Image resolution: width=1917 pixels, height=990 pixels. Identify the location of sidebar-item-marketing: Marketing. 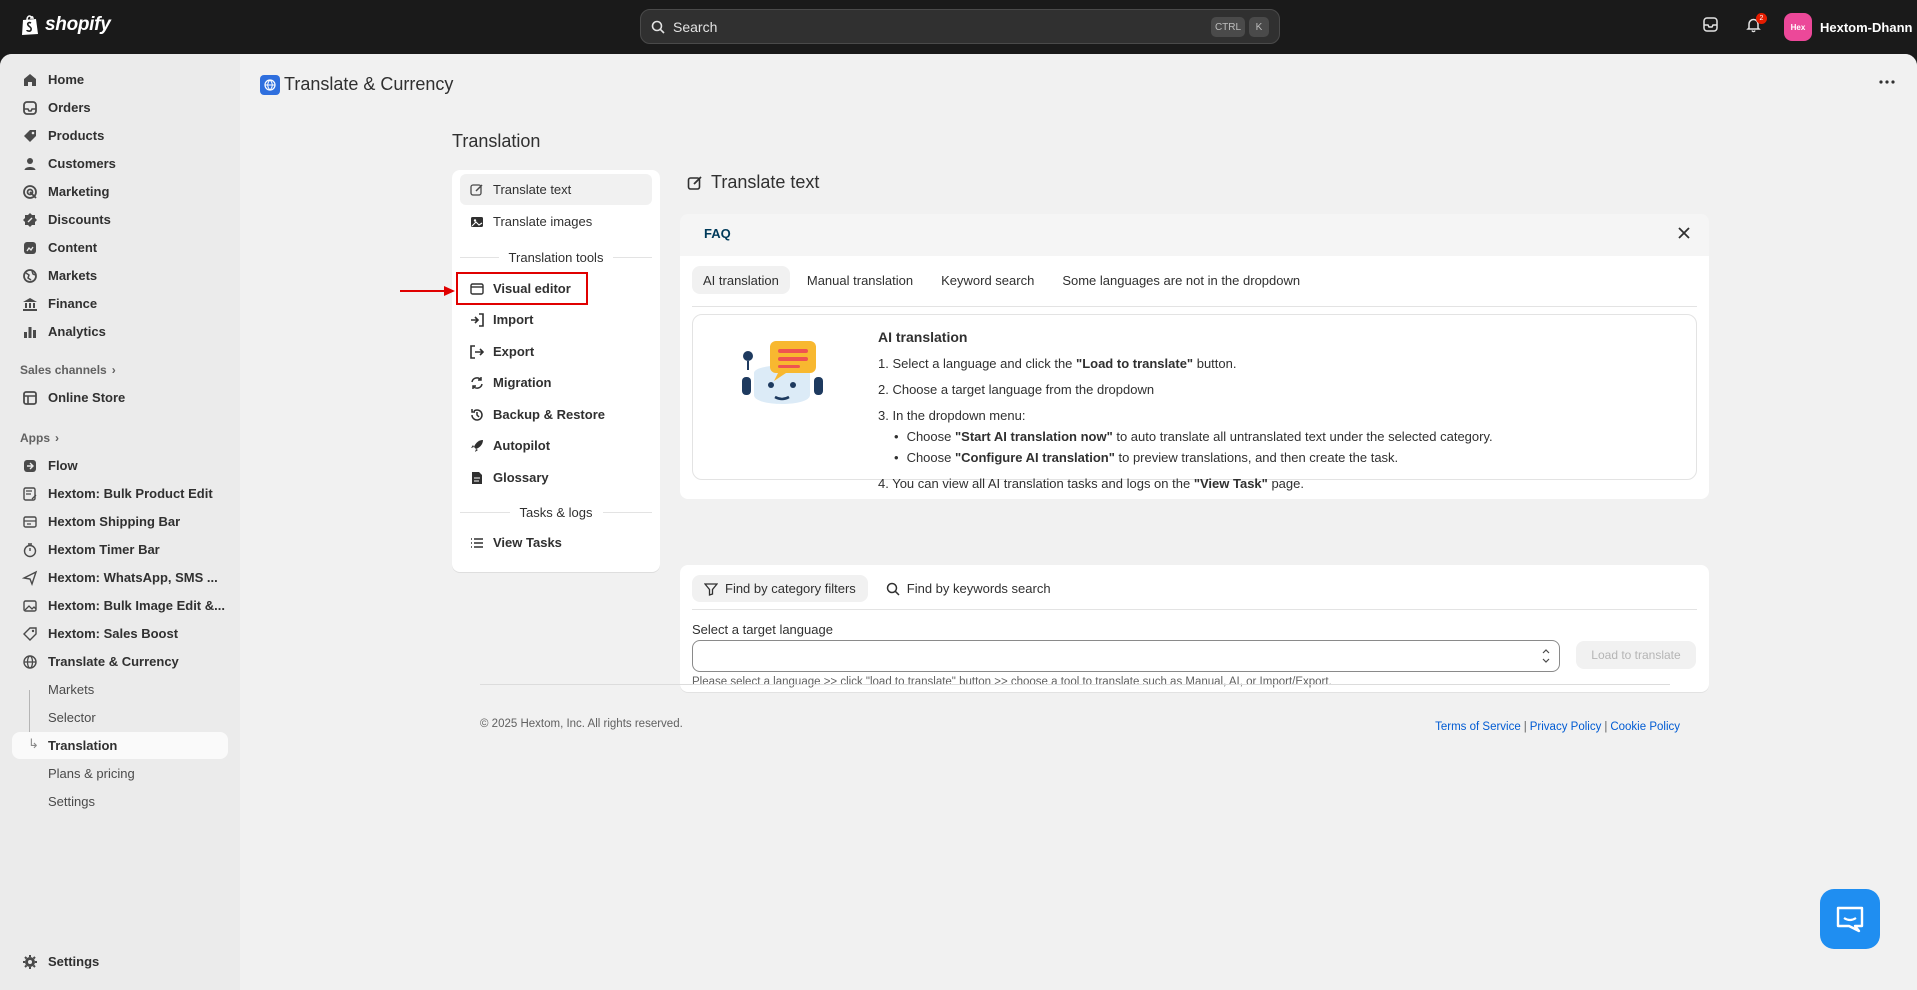
(120, 191).